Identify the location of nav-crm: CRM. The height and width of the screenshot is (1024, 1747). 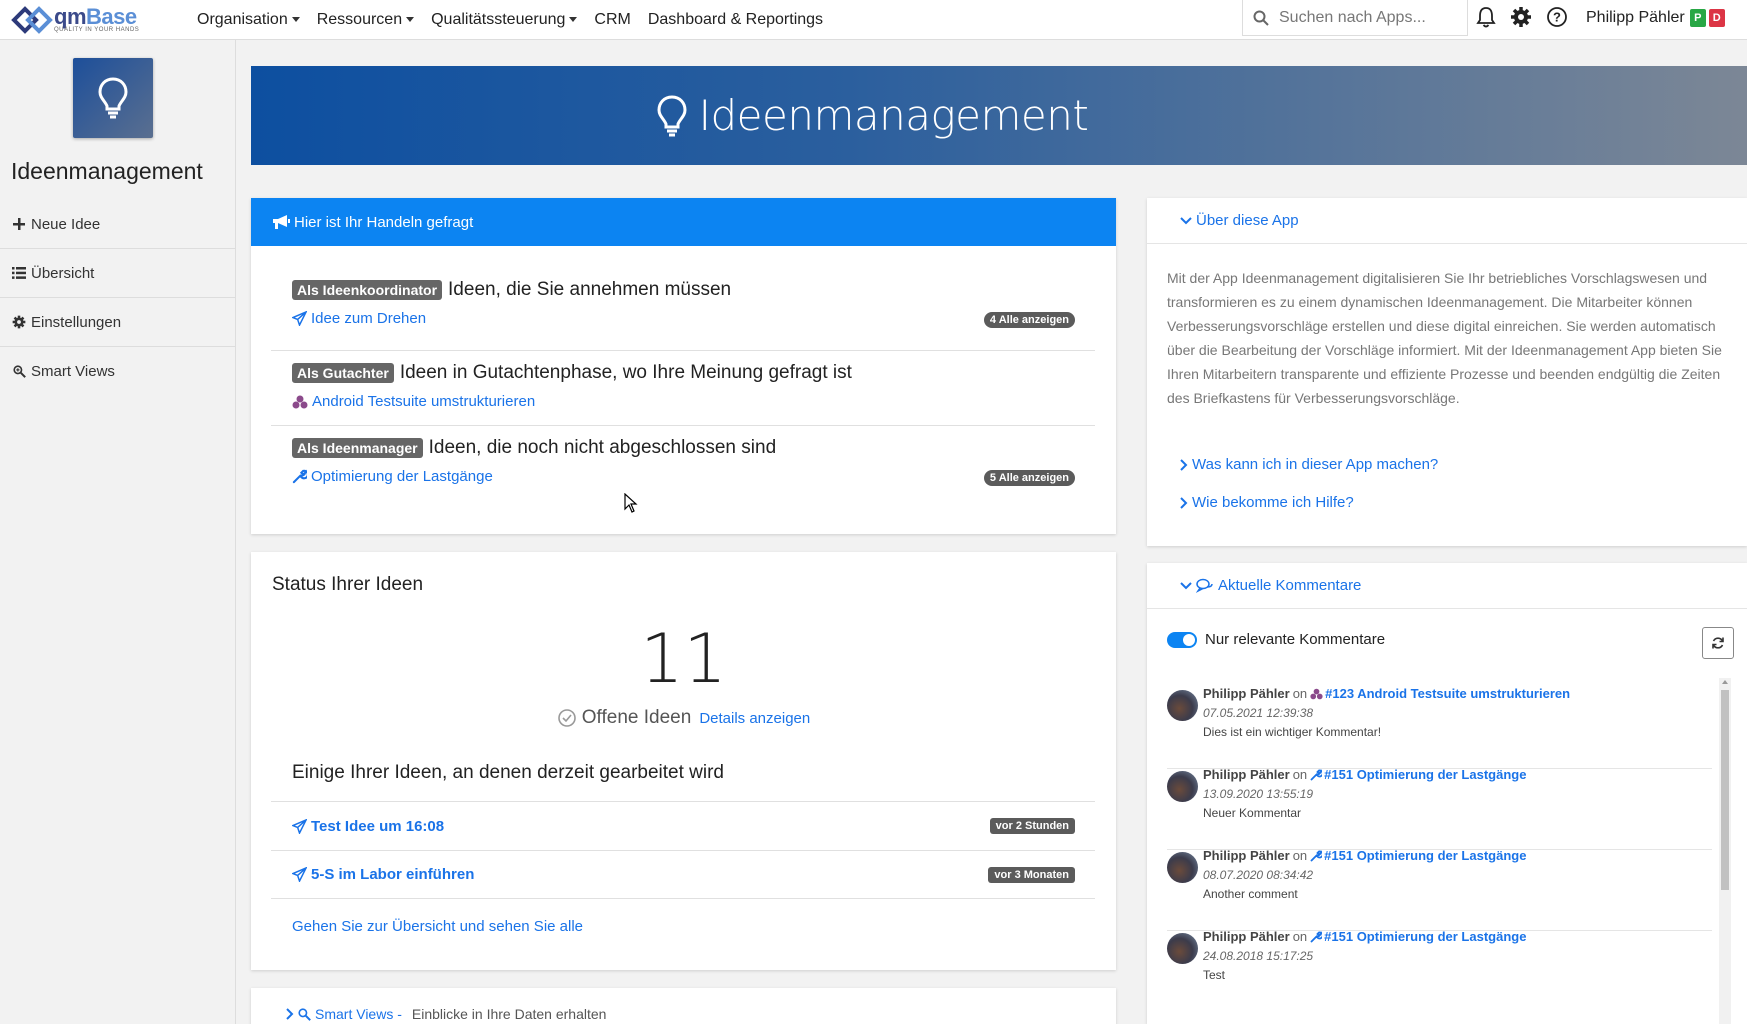
(612, 20).